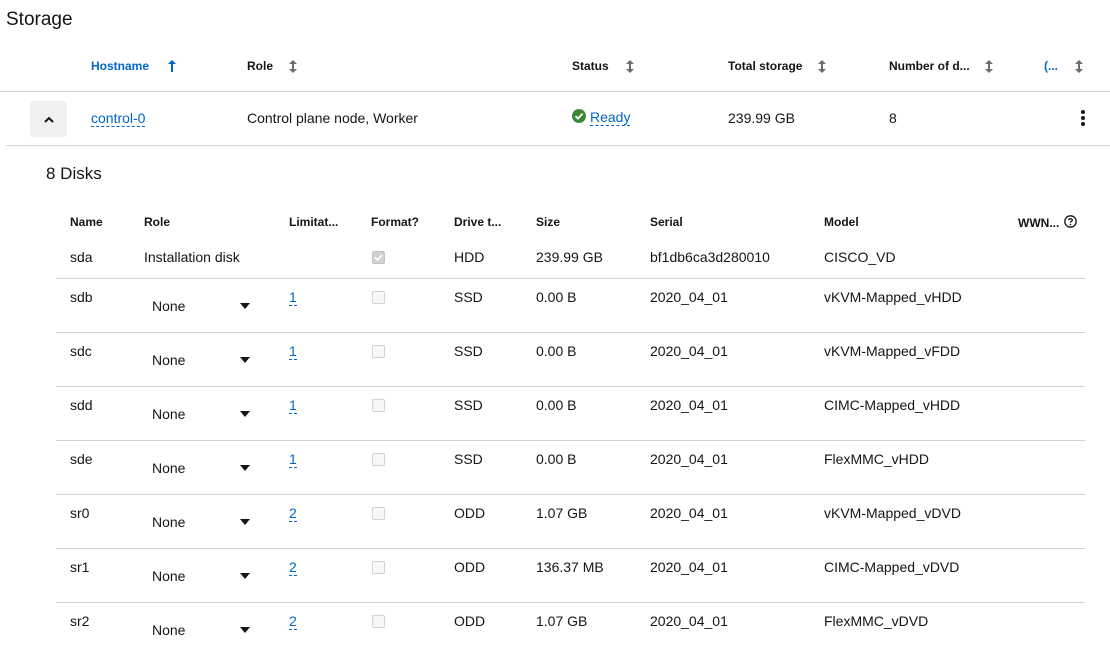 The width and height of the screenshot is (1110, 654). I want to click on column-header-status: Status, so click(603, 66).